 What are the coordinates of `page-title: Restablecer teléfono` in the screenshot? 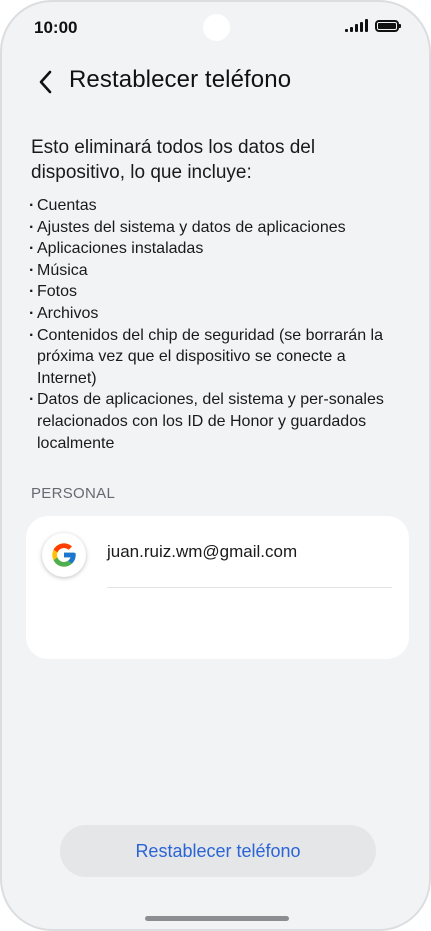 It's located at (180, 79).